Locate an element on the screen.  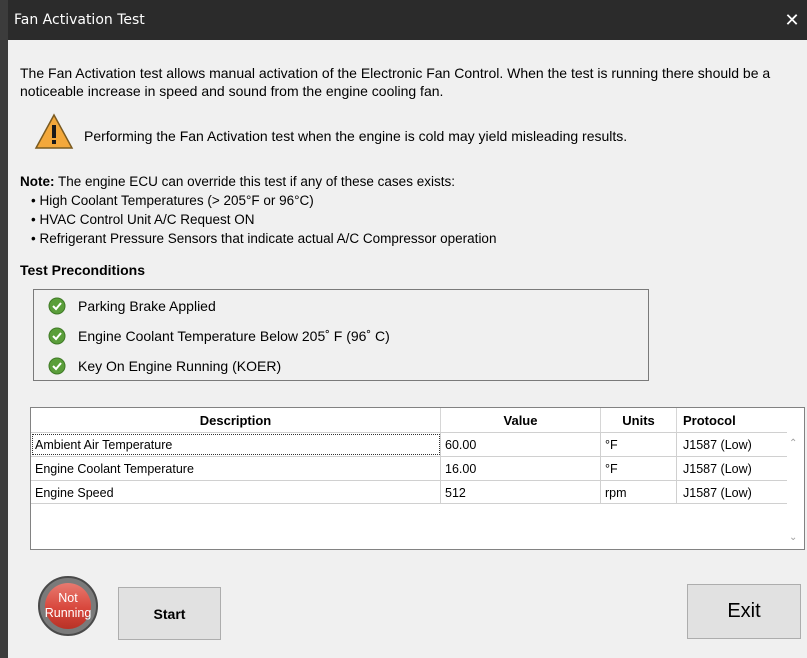
column-header-value: Value is located at coordinates (521, 420).